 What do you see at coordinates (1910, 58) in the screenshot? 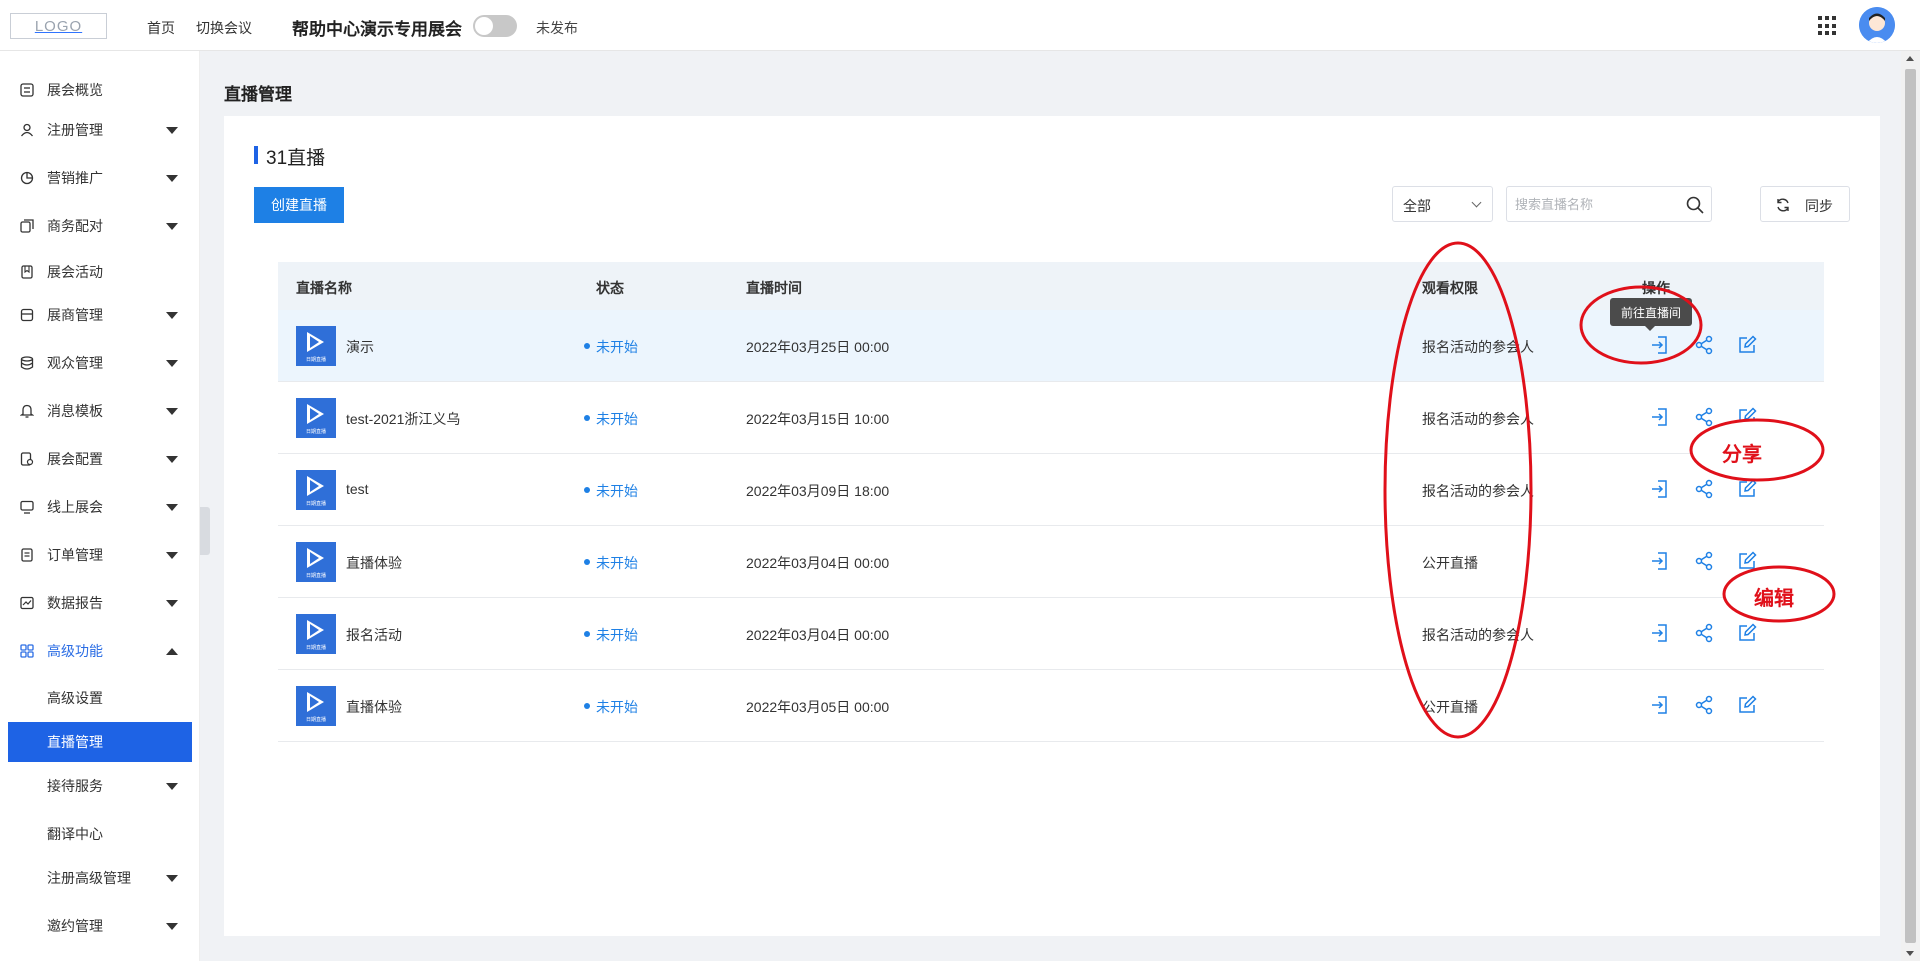
I see `scroll-up-icon` at bounding box center [1910, 58].